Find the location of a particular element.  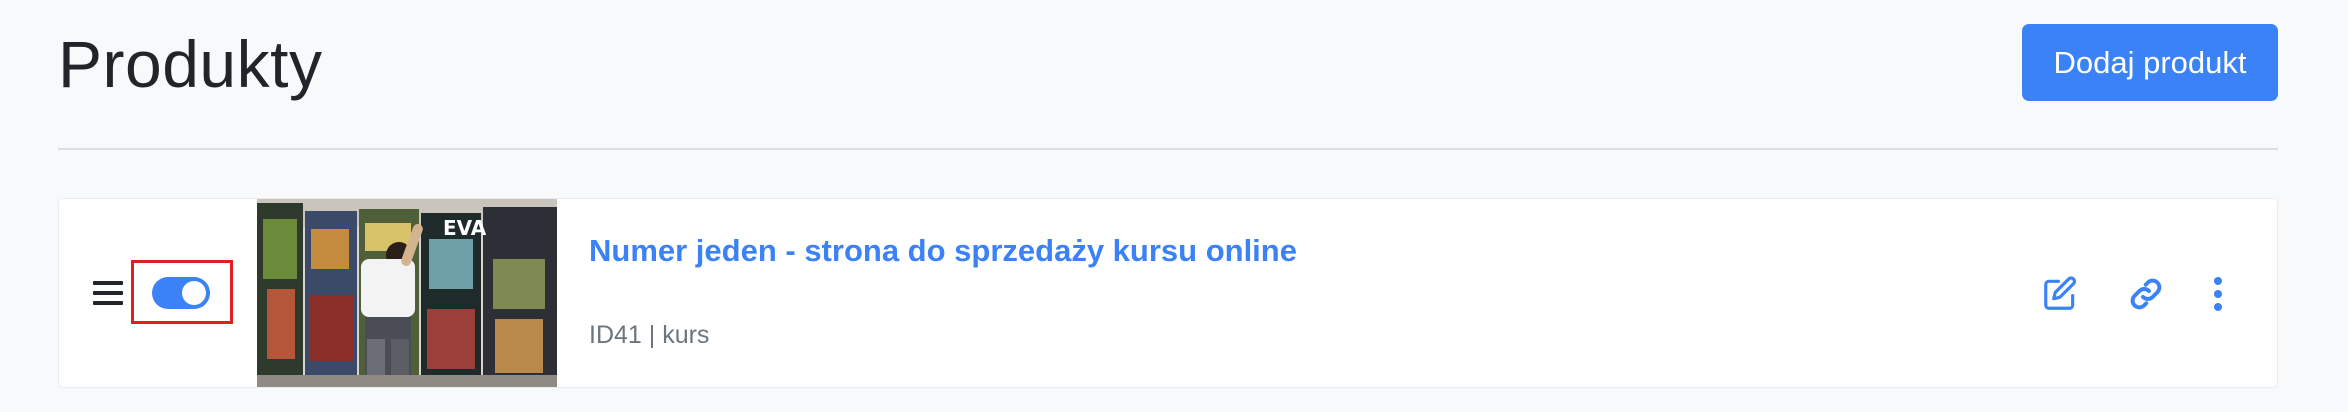

more-vertical-icon is located at coordinates (2218, 294).